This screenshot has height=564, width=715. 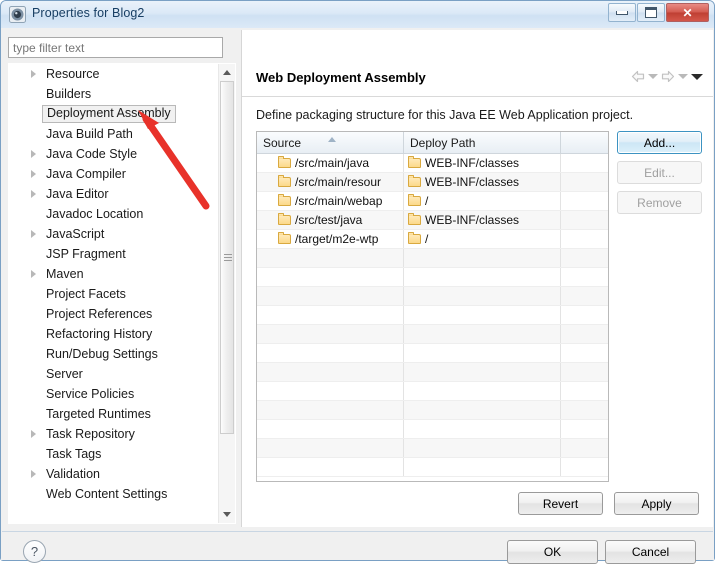 I want to click on sort-ascending-icon, so click(x=332, y=139).